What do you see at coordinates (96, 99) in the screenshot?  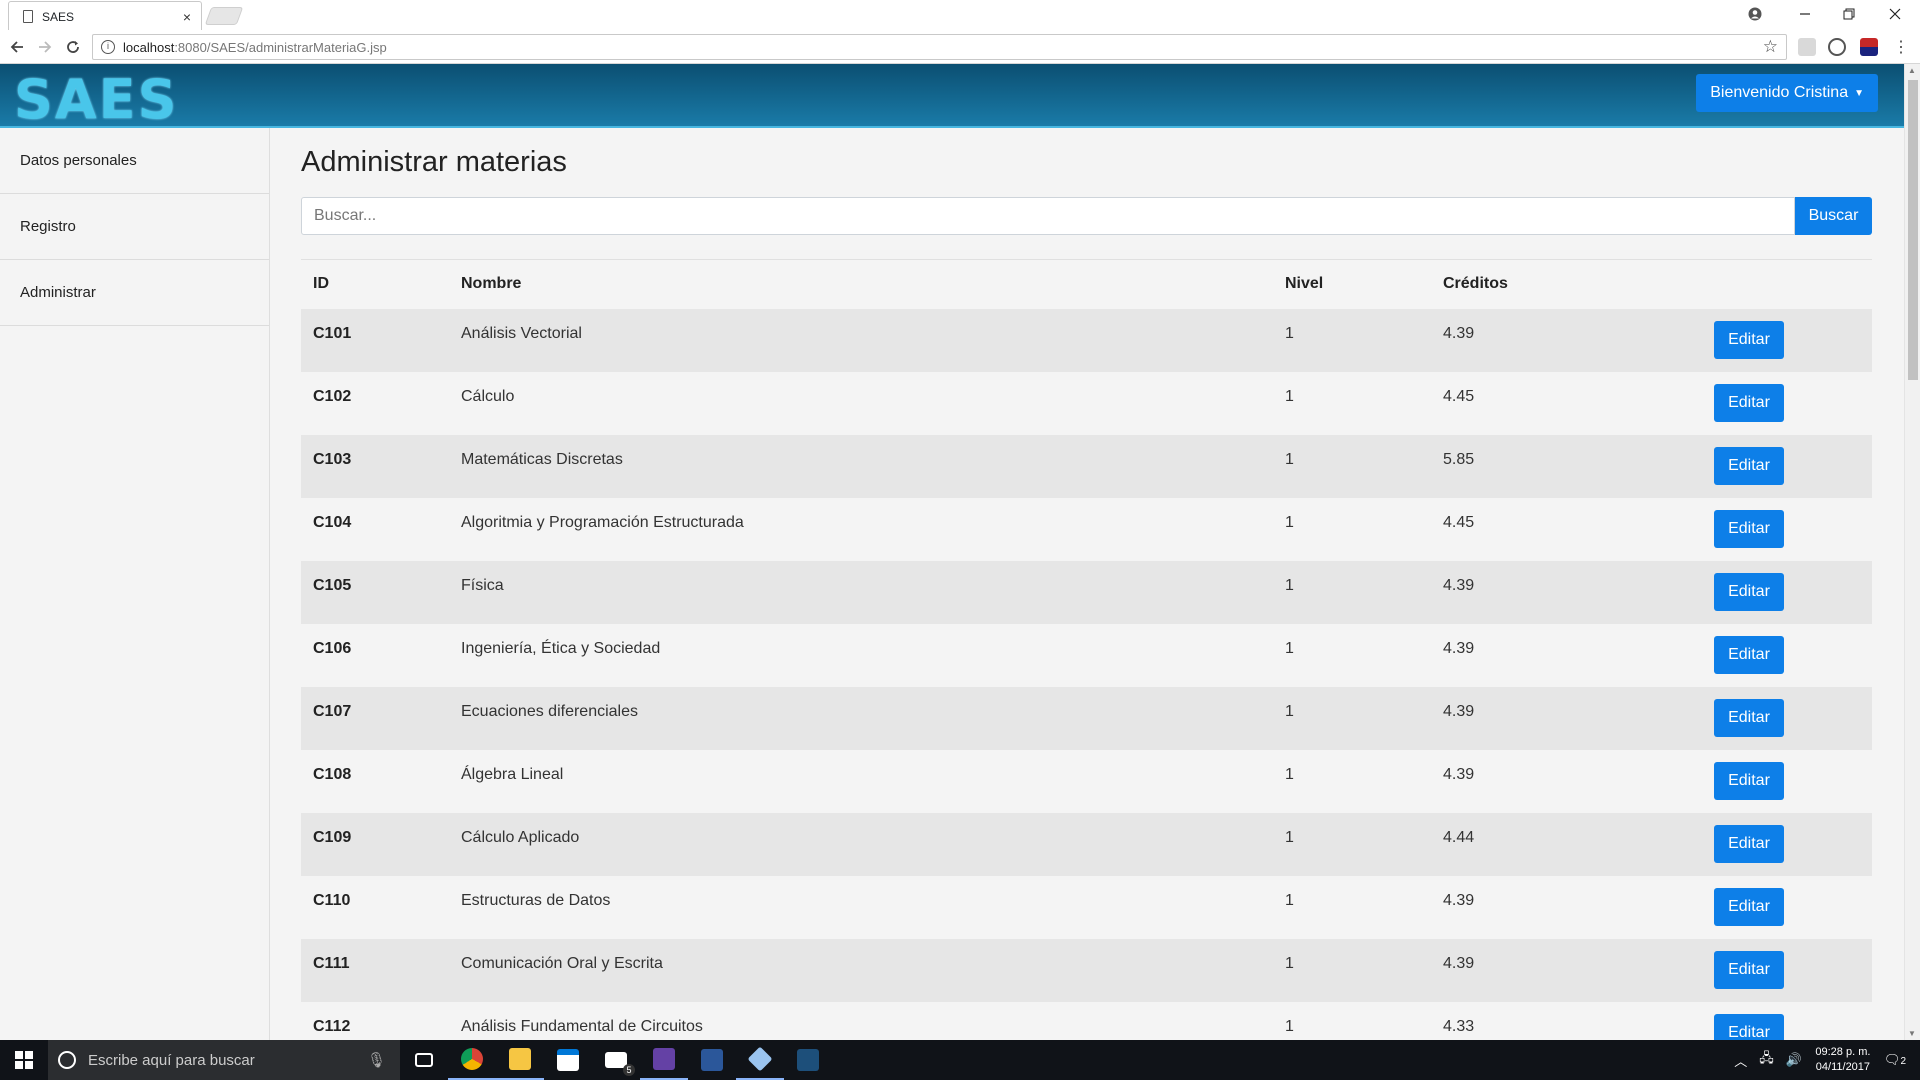 I see `saes-logo: SAES` at bounding box center [96, 99].